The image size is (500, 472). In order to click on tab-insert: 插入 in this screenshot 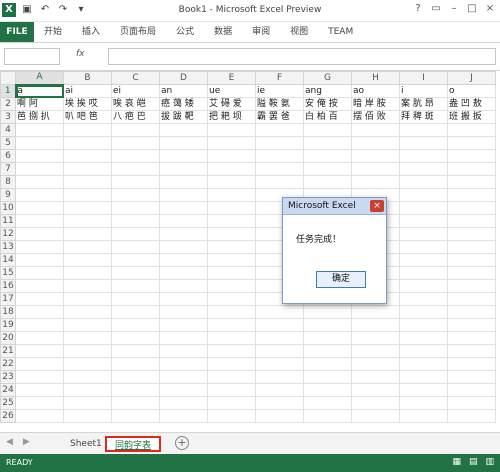, I will do `click(91, 32)`.